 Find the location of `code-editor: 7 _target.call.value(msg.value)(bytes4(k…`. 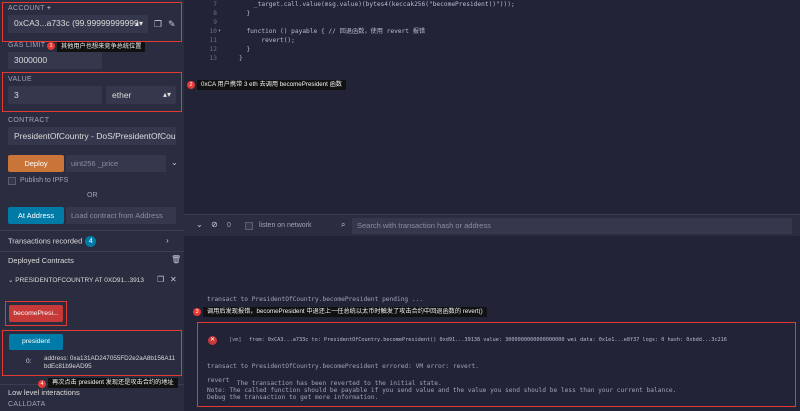

code-editor: 7 _target.call.value(msg.value)(bytes4(k… is located at coordinates (492, 31).